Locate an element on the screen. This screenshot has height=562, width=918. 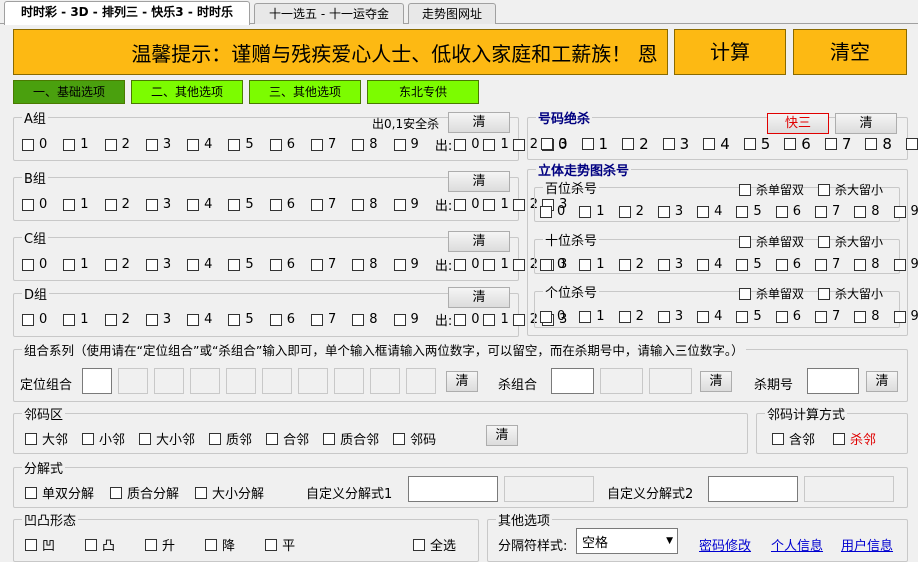
password-link: 密码修改 is located at coordinates (725, 544).